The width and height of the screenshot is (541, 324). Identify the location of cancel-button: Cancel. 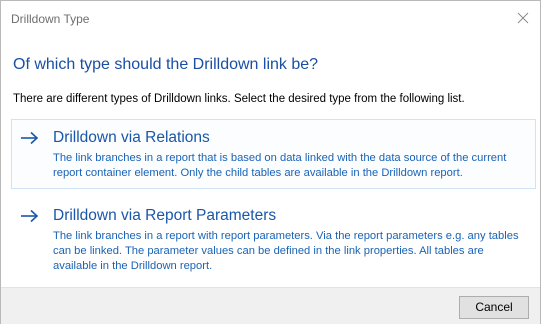
(494, 307).